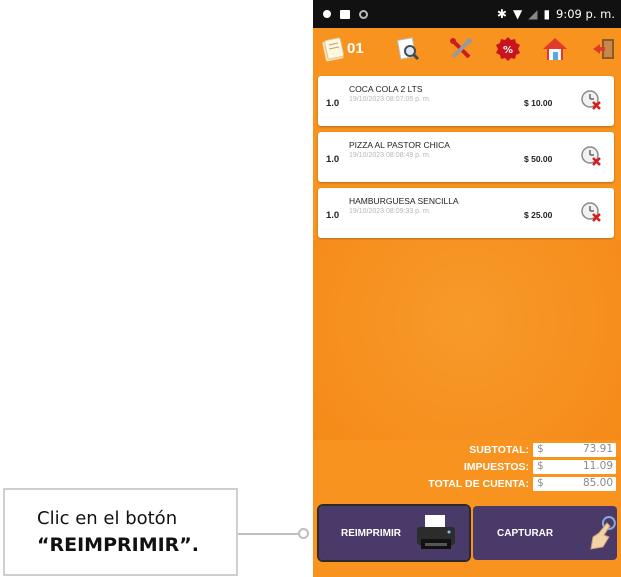 The height and width of the screenshot is (577, 621). What do you see at coordinates (585, 14) in the screenshot?
I see `status-time: 9:09 p. m.` at bounding box center [585, 14].